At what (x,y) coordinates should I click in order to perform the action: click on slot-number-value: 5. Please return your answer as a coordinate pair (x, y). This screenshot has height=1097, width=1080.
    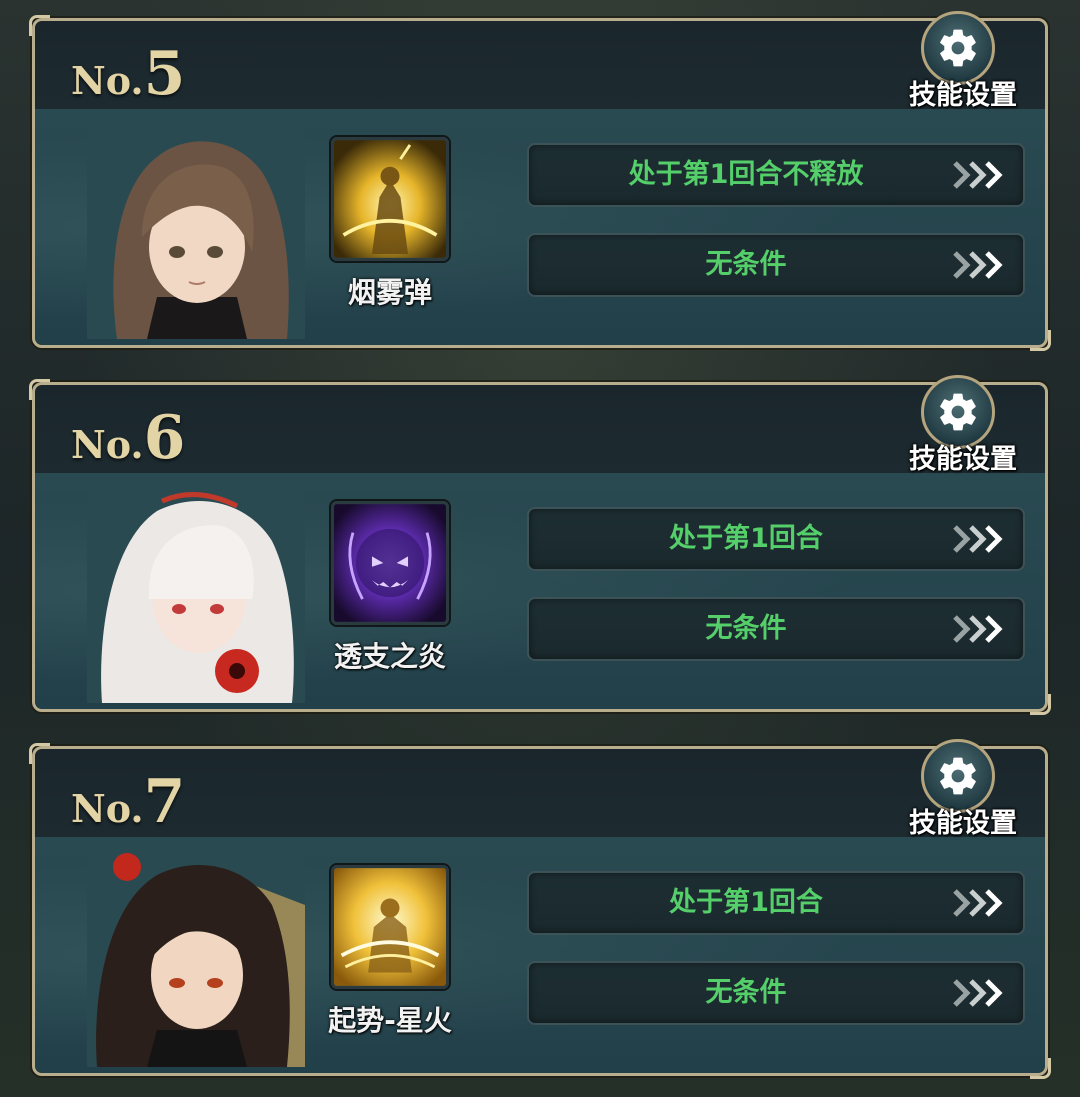
    Looking at the image, I should click on (164, 74).